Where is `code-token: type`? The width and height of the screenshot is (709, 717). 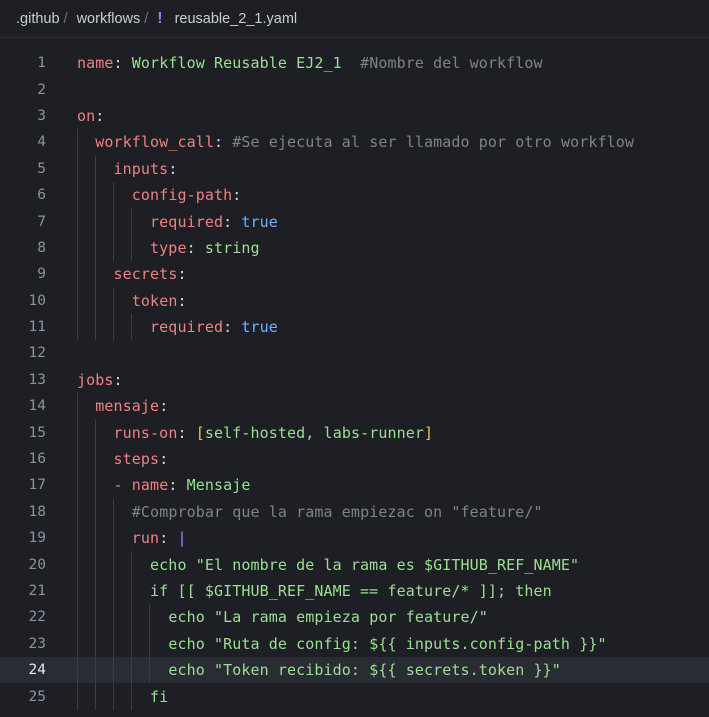 code-token: type is located at coordinates (168, 247).